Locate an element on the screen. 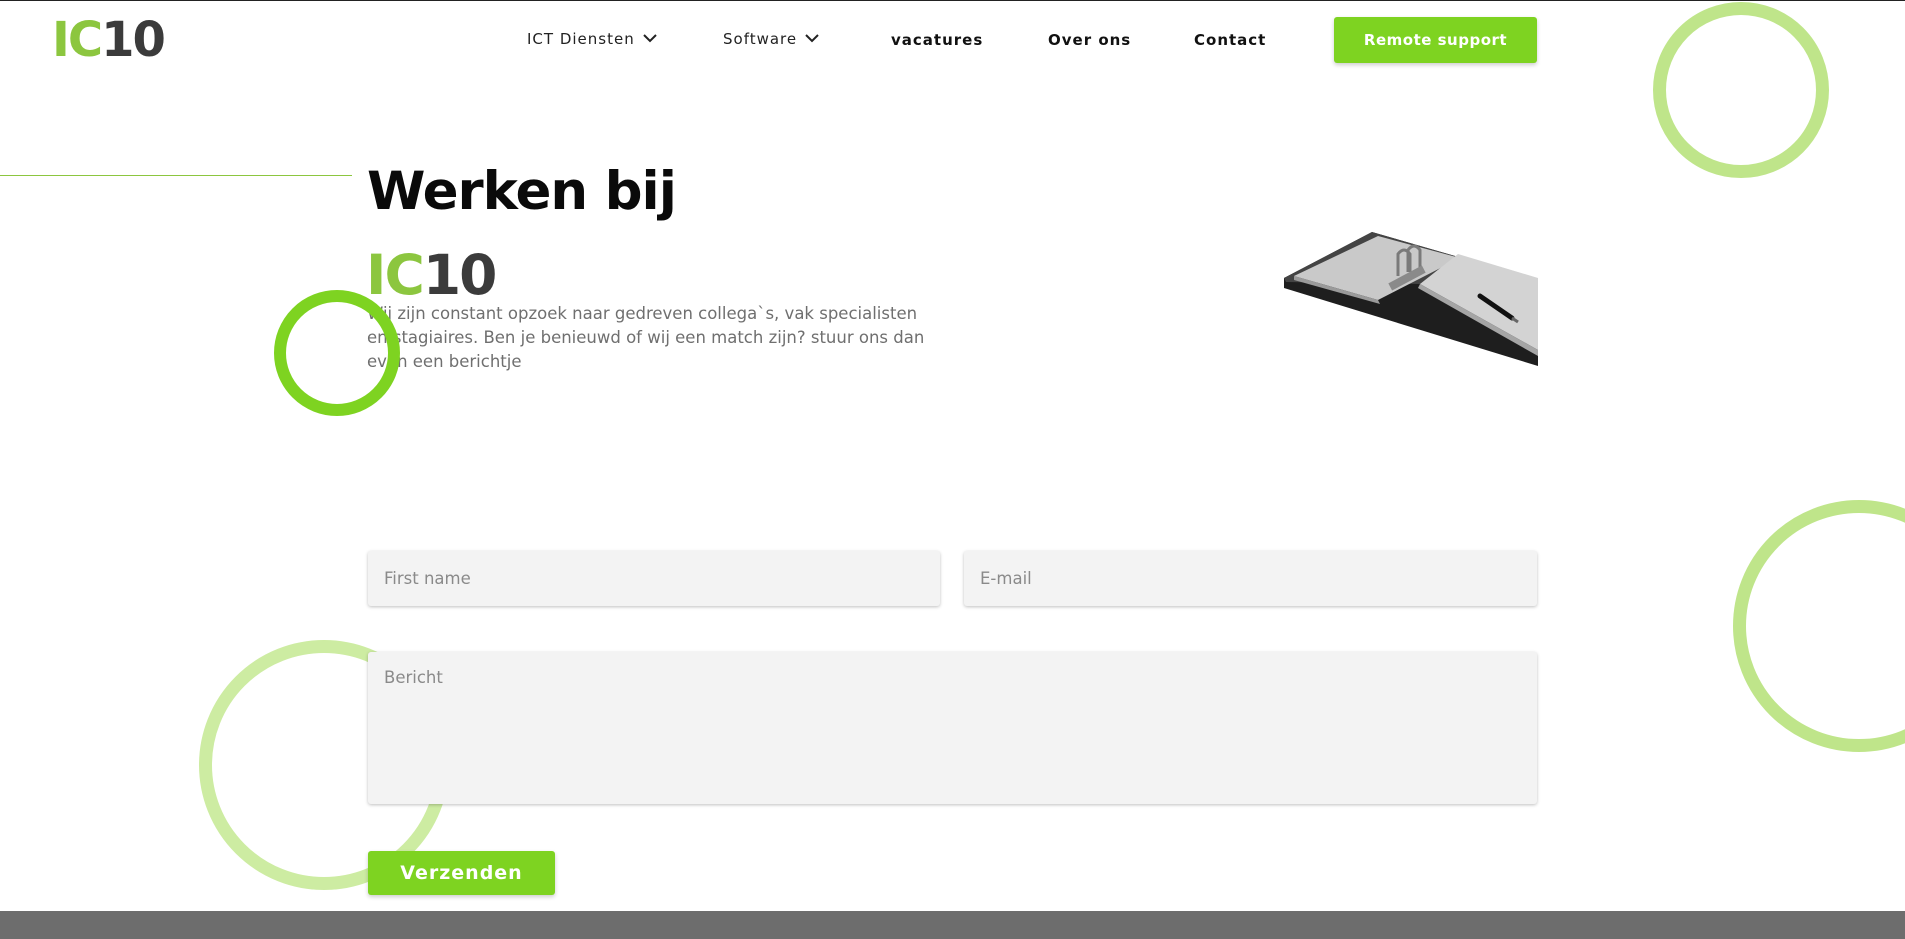 The width and height of the screenshot is (1905, 939). nav-item-label: Software is located at coordinates (760, 39).